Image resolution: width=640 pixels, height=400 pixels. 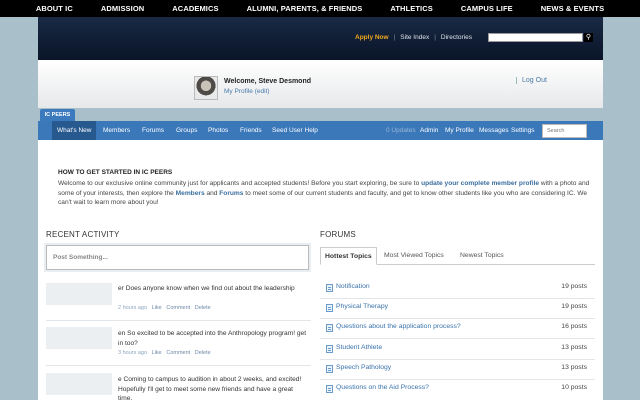 I want to click on topic-name: Student Athlete, so click(x=359, y=347).